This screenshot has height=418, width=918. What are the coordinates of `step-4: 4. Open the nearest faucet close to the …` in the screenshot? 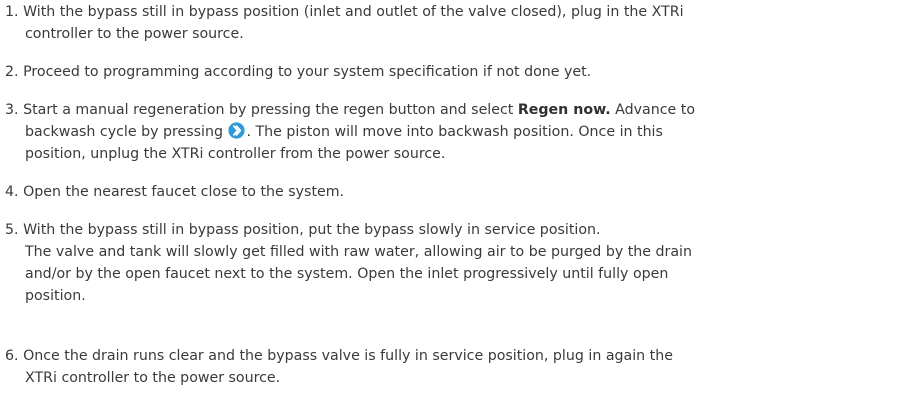 It's located at (457, 192).